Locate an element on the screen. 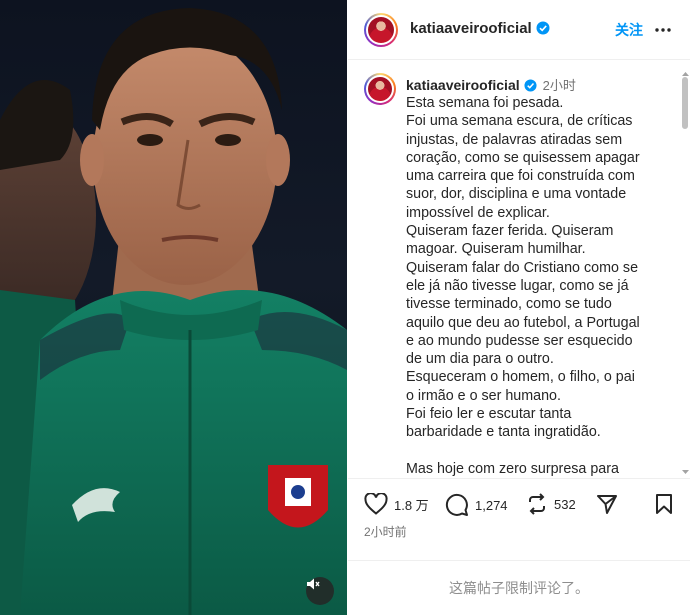  heart-icon is located at coordinates (376, 504).